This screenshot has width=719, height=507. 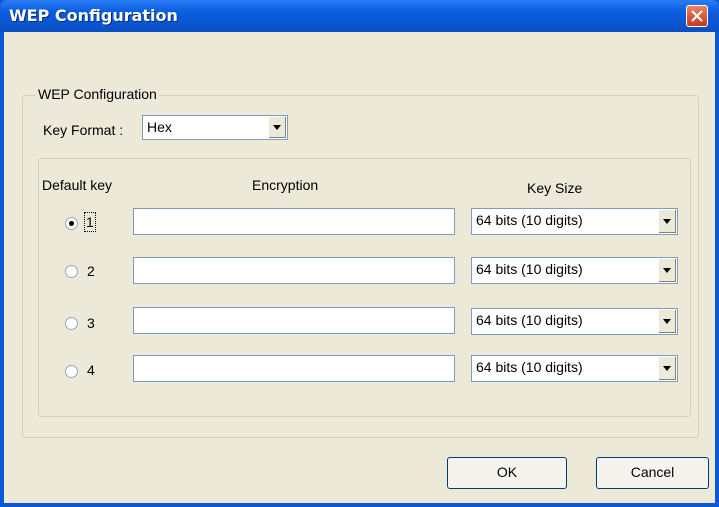 What do you see at coordinates (91, 271) in the screenshot?
I see `key-number-2: 2` at bounding box center [91, 271].